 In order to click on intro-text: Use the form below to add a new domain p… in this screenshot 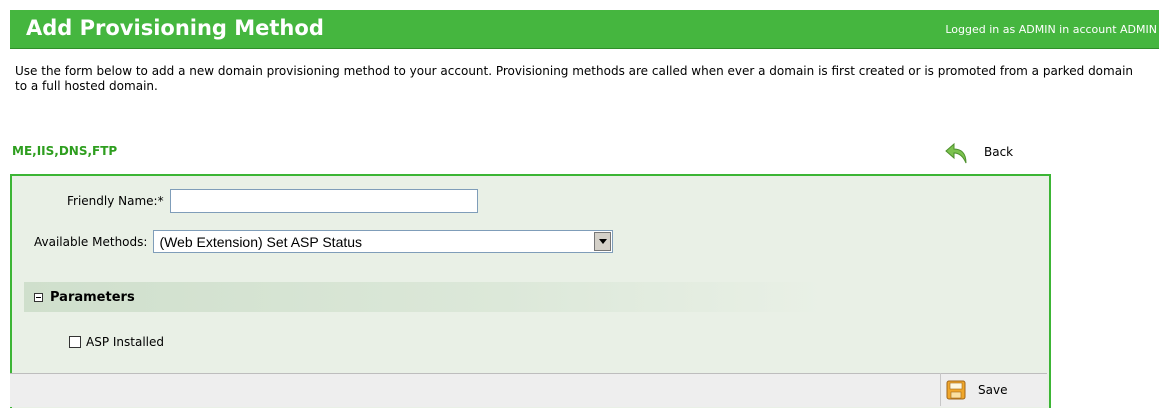, I will do `click(574, 78)`.